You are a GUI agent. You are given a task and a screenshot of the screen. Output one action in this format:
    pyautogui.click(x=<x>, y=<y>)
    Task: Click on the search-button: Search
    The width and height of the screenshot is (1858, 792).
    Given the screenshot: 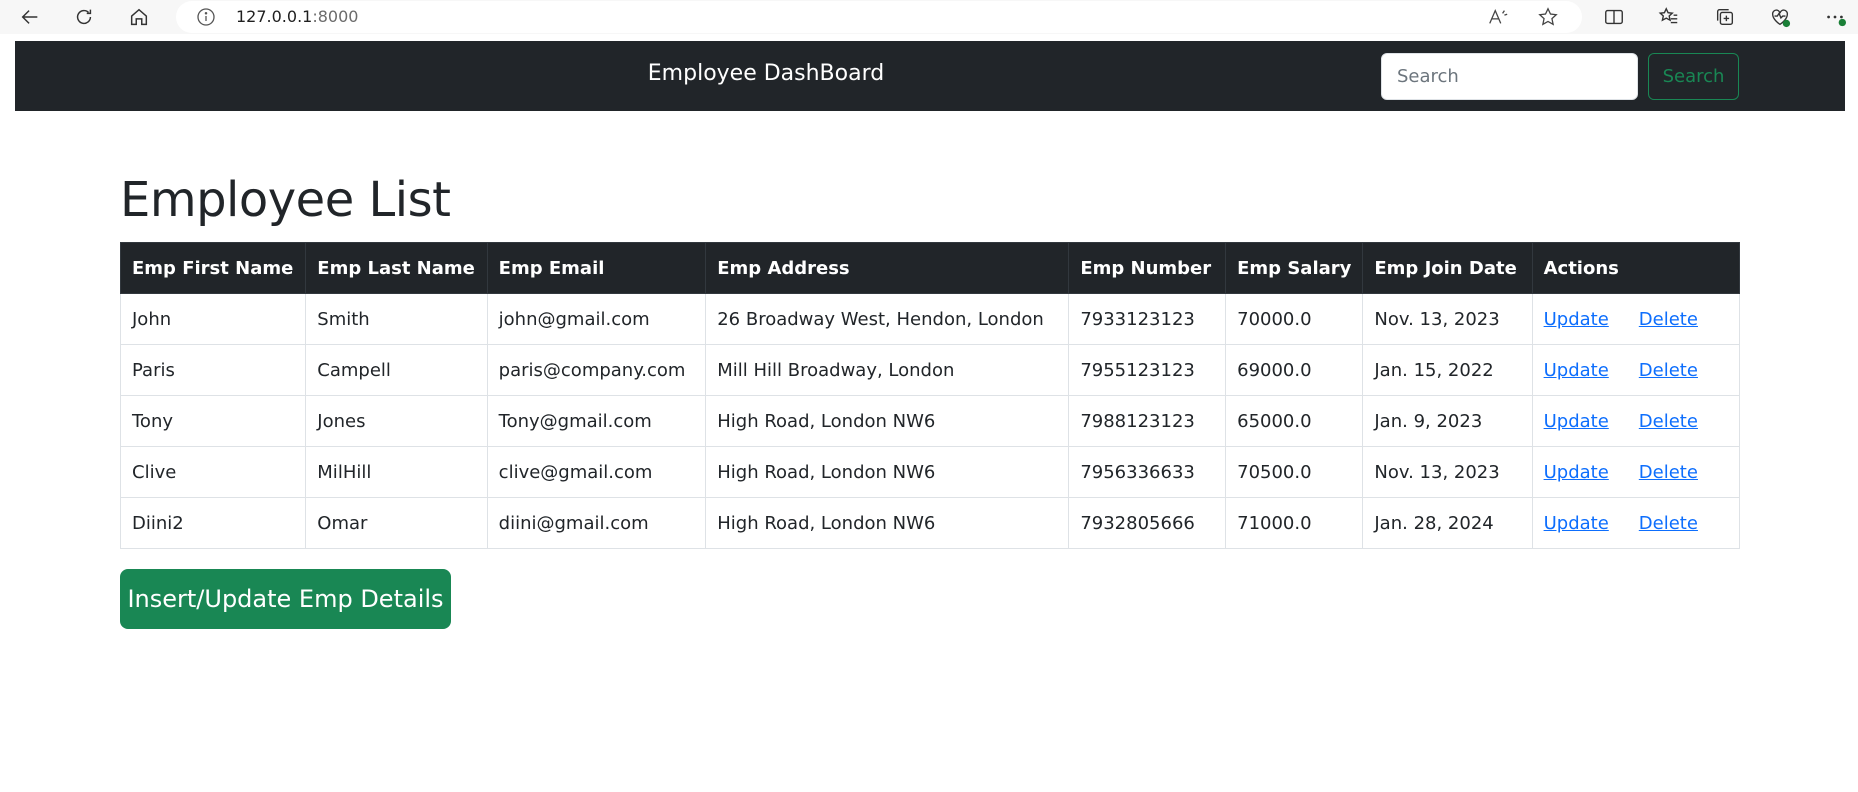 What is the action you would take?
    pyautogui.click(x=1693, y=76)
    